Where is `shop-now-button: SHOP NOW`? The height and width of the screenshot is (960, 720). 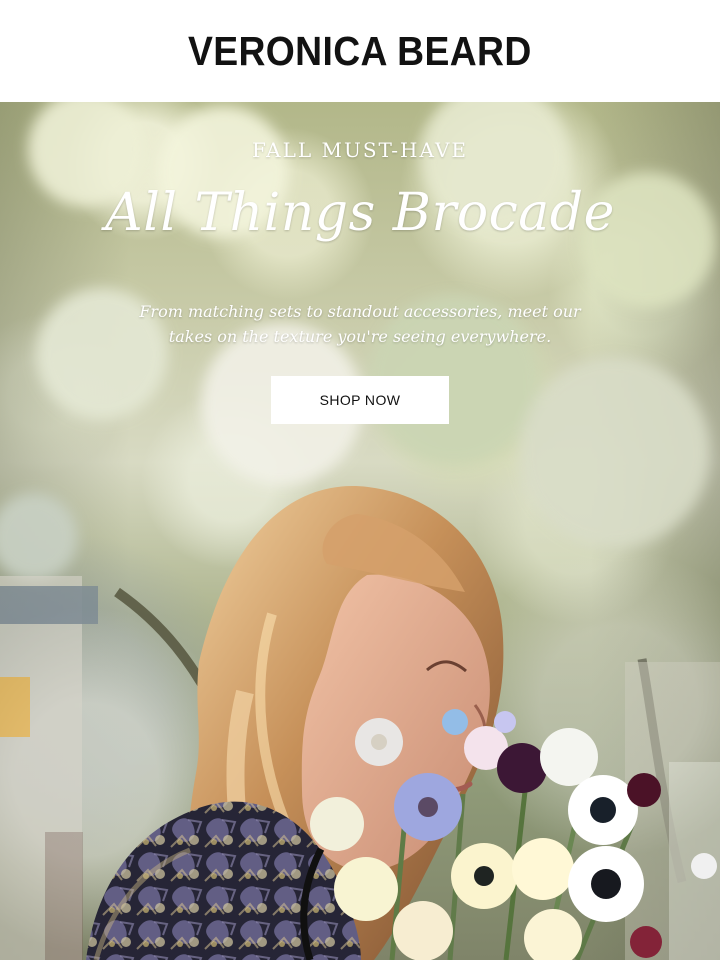 shop-now-button: SHOP NOW is located at coordinates (360, 400).